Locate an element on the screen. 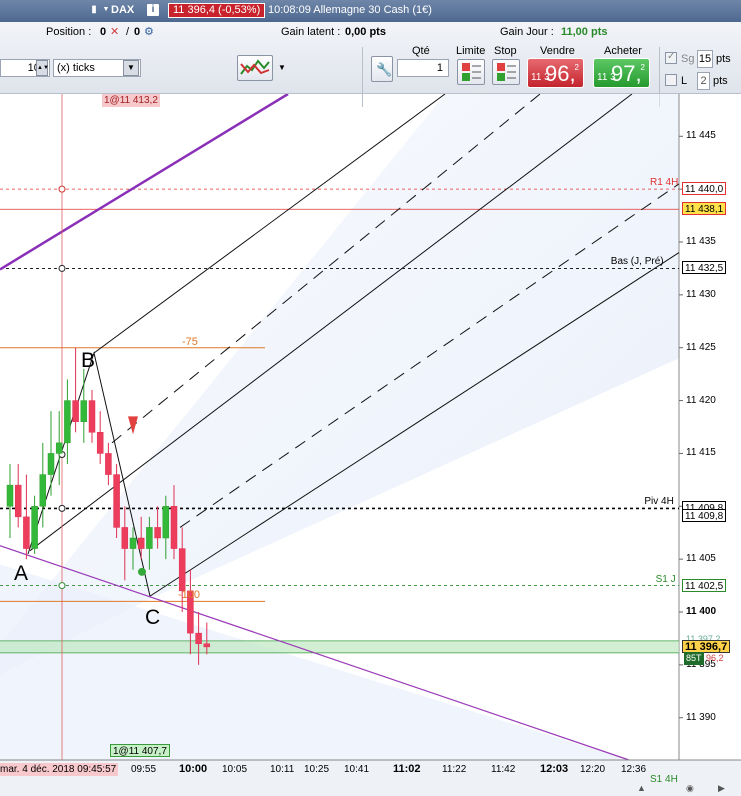  sell-price: 96, is located at coordinates (560, 73).